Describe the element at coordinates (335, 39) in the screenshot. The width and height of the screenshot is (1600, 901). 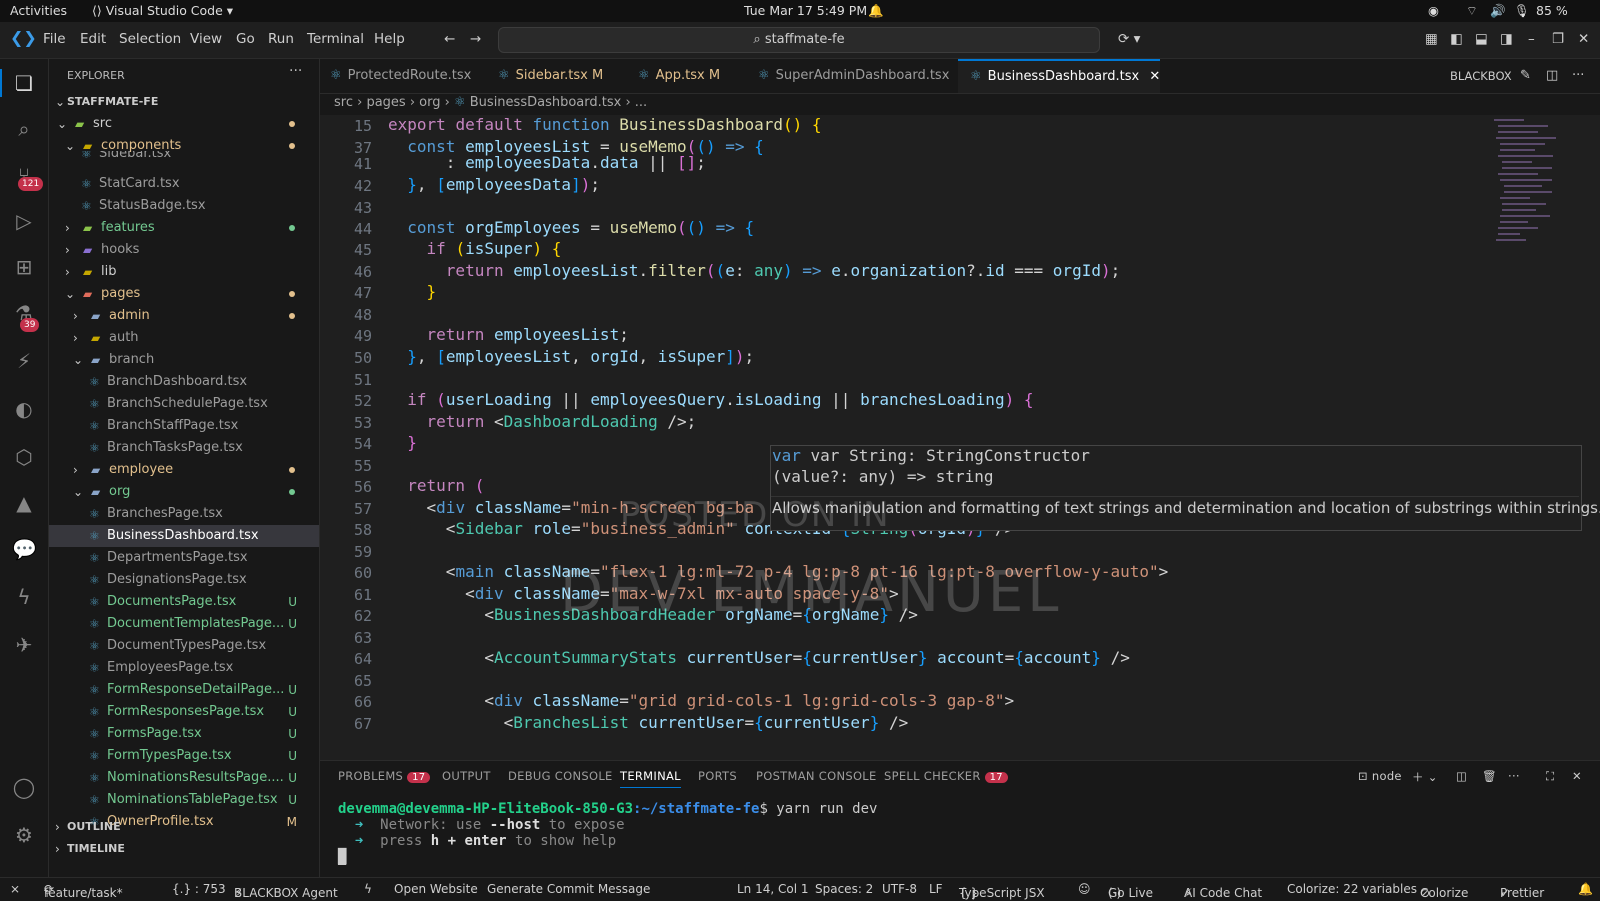
I see `menu-terminal: Terminal` at that location.